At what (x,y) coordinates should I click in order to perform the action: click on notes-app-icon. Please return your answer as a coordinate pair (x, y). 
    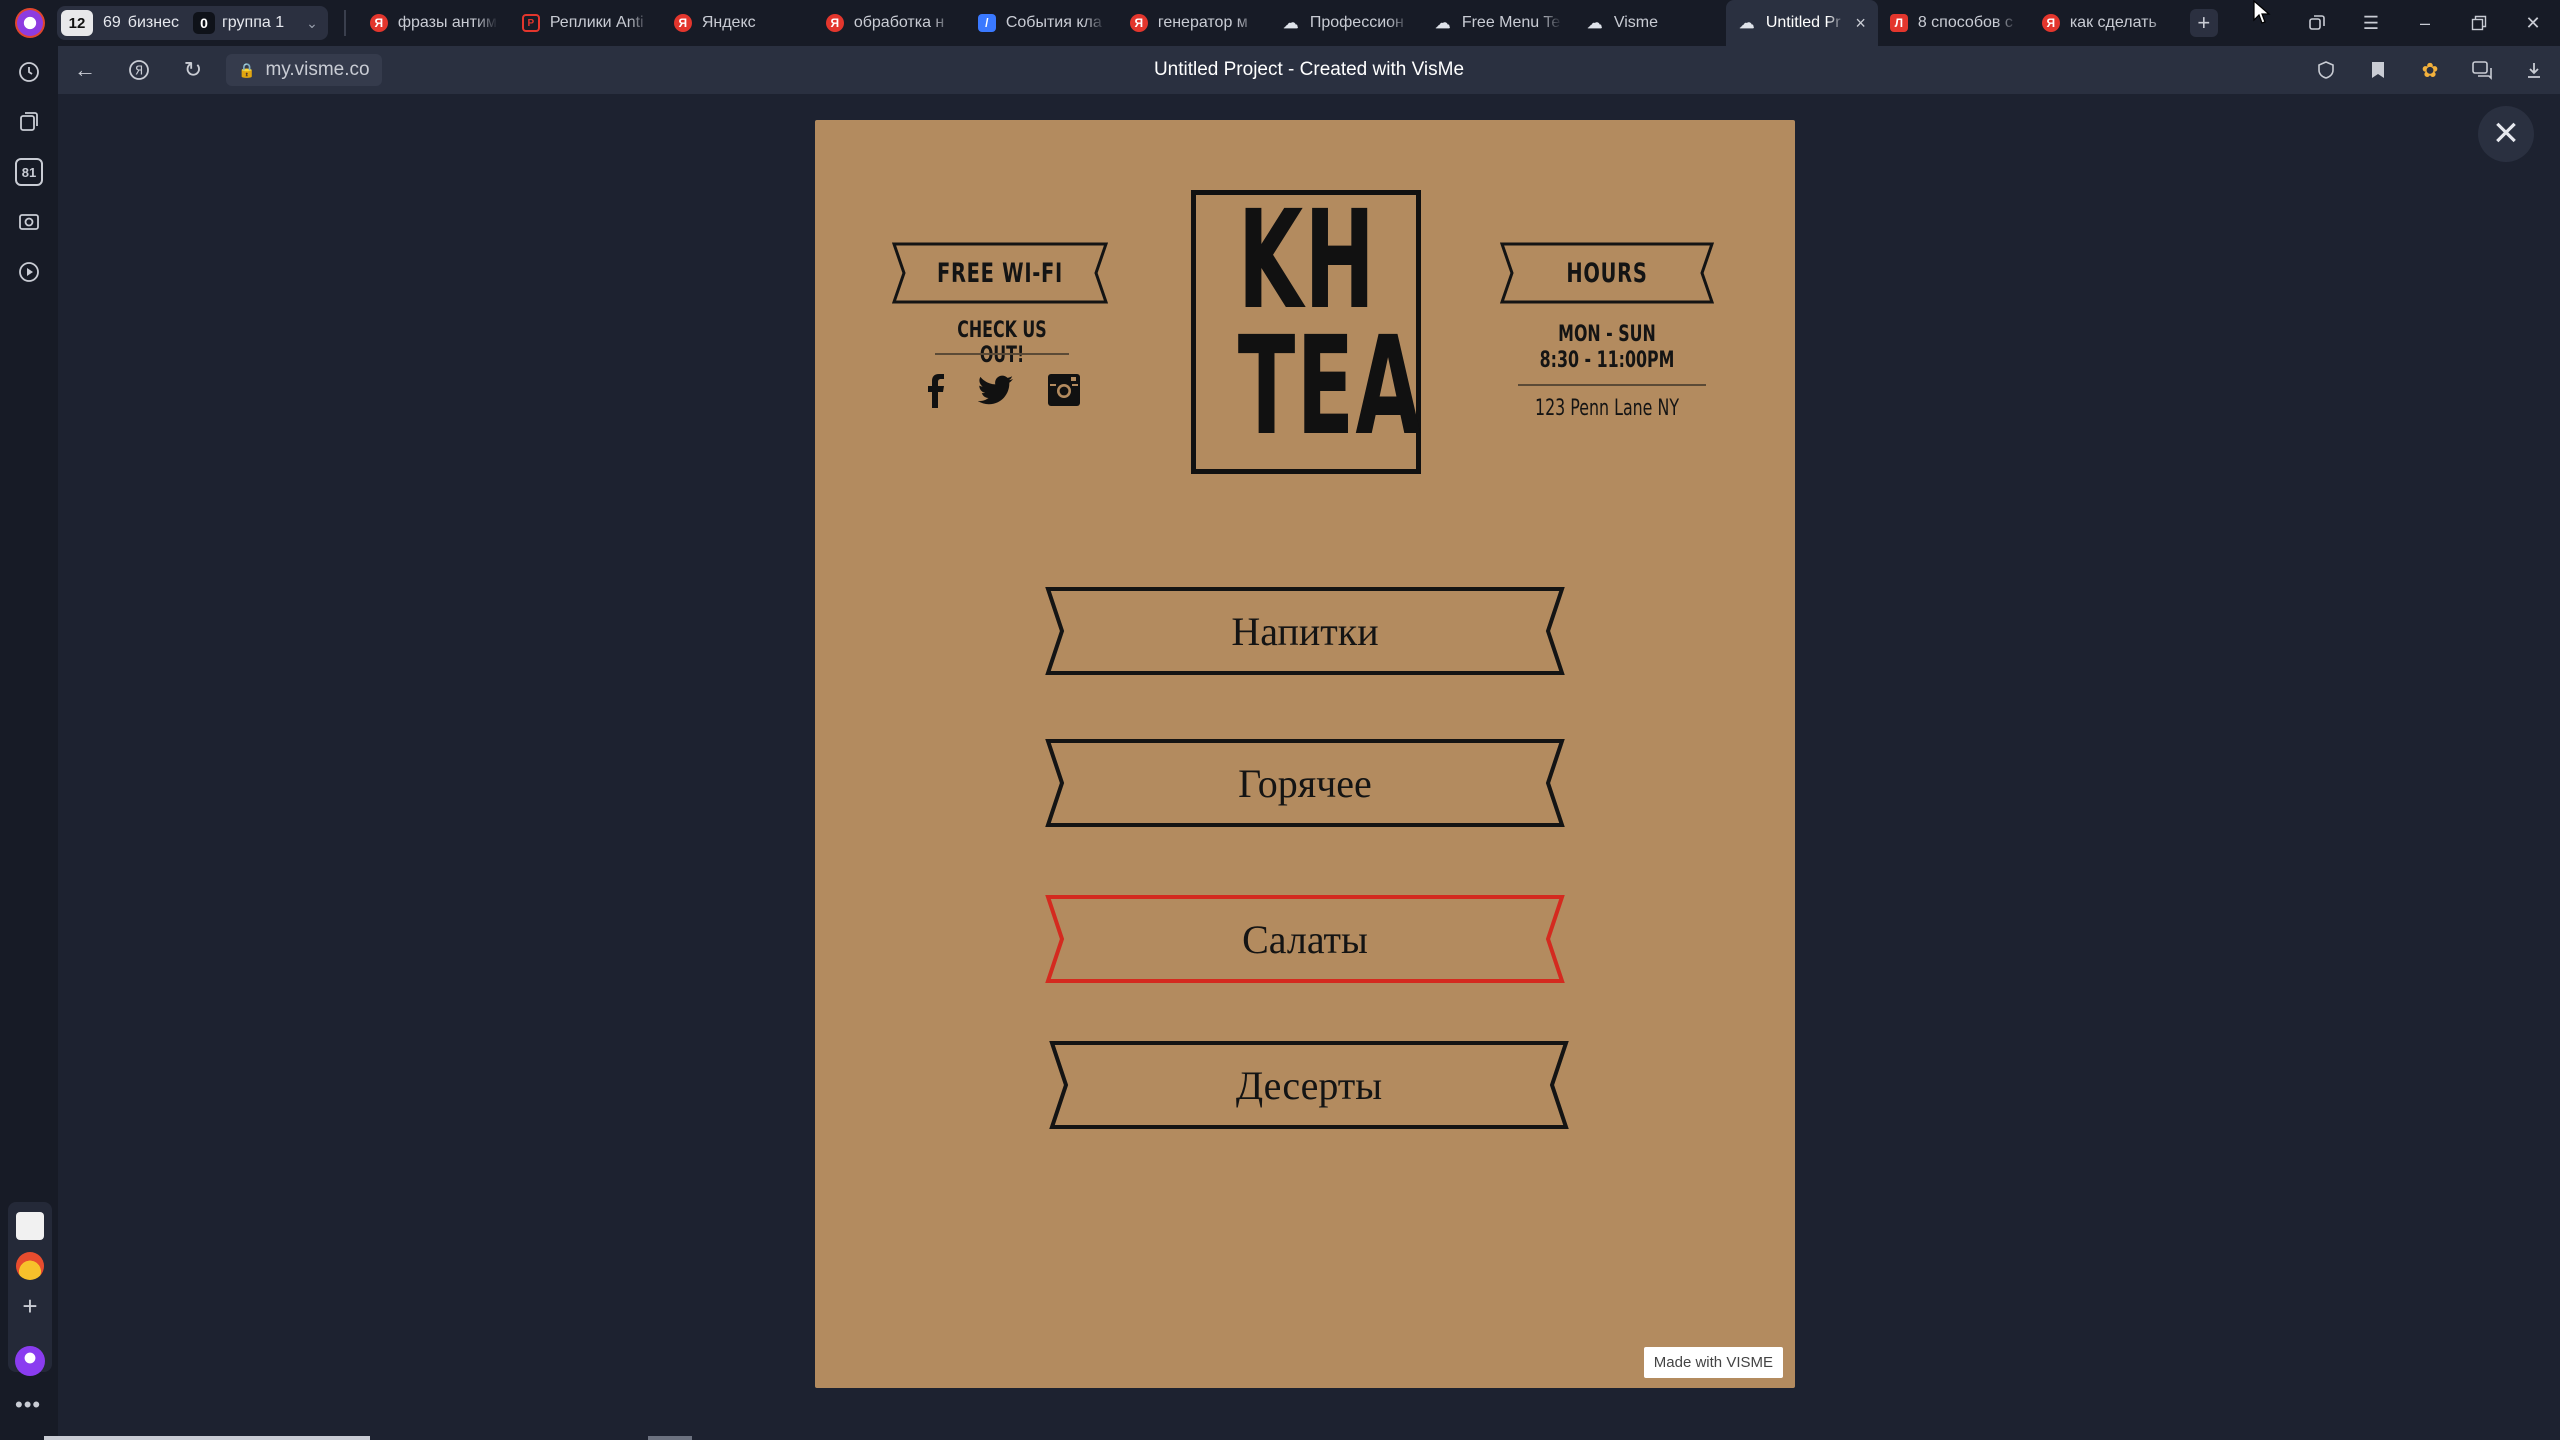
    Looking at the image, I should click on (30, 1226).